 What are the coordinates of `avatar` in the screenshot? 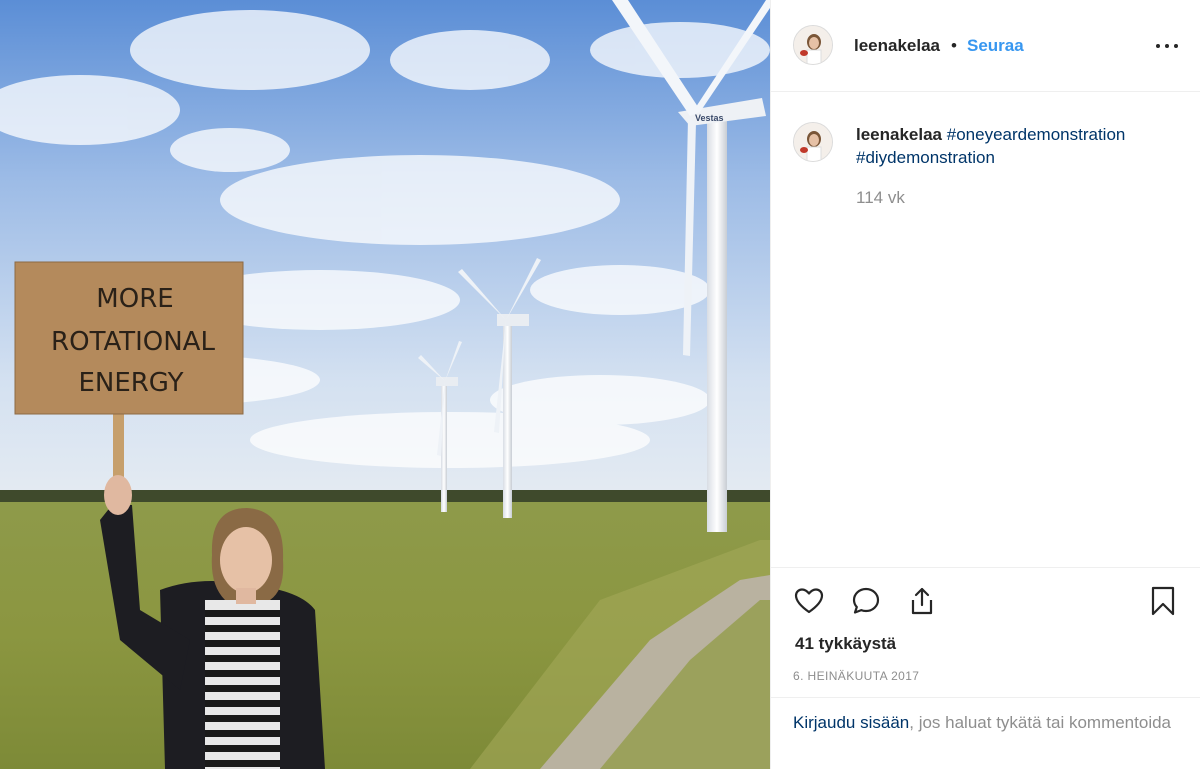 It's located at (813, 45).